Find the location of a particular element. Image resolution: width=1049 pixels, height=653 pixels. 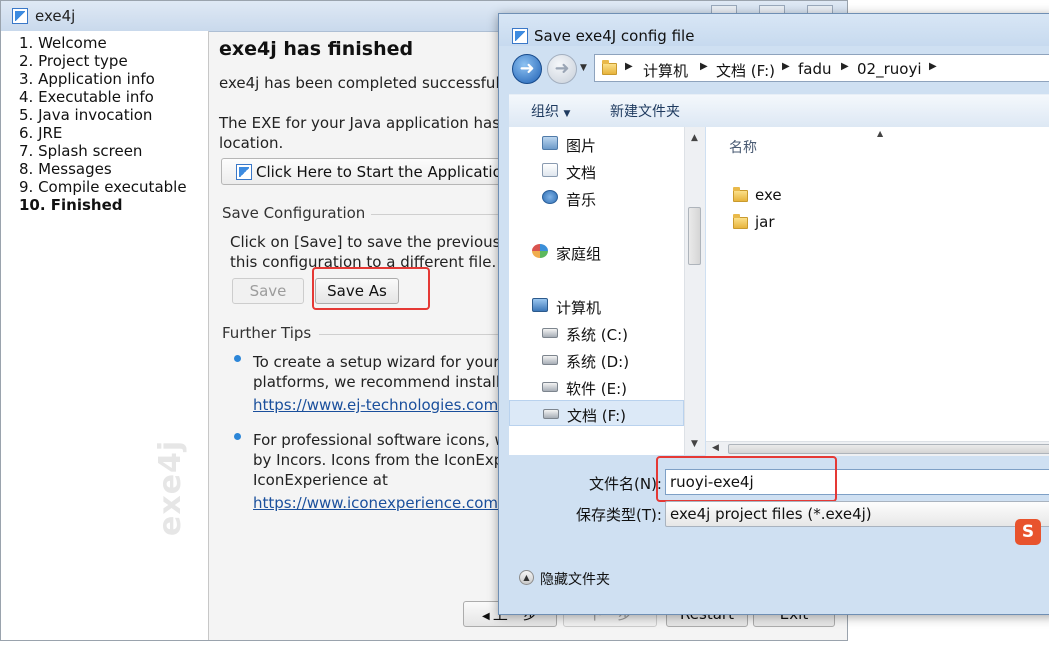

file-name: exe is located at coordinates (768, 195).